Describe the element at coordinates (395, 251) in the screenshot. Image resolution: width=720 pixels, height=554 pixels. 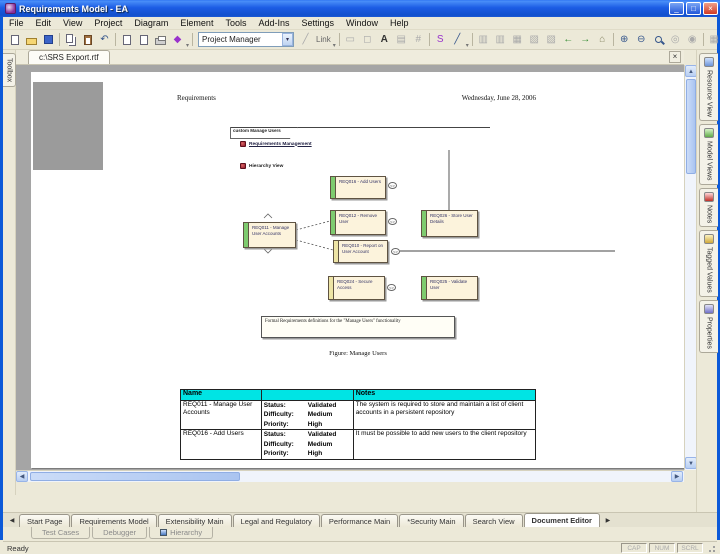
I see `expand-icon` at that location.